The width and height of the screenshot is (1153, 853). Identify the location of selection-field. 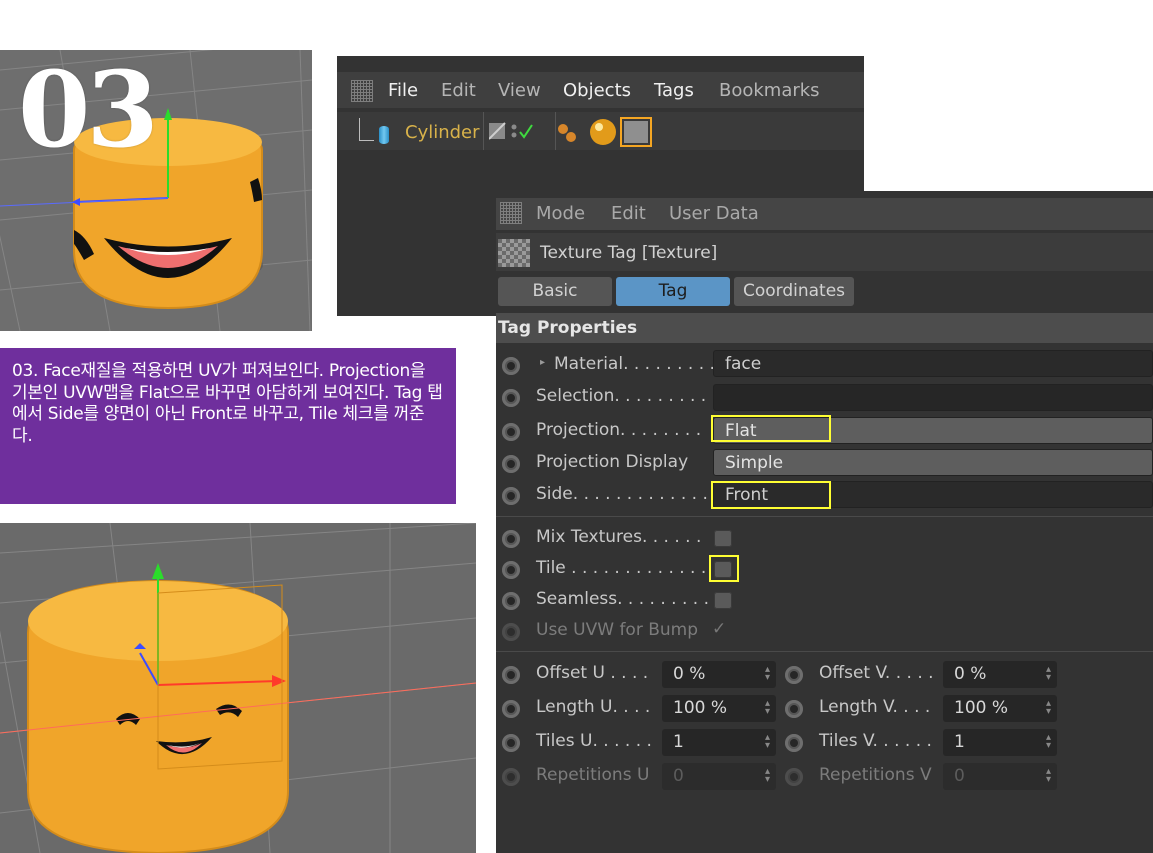
(933, 397).